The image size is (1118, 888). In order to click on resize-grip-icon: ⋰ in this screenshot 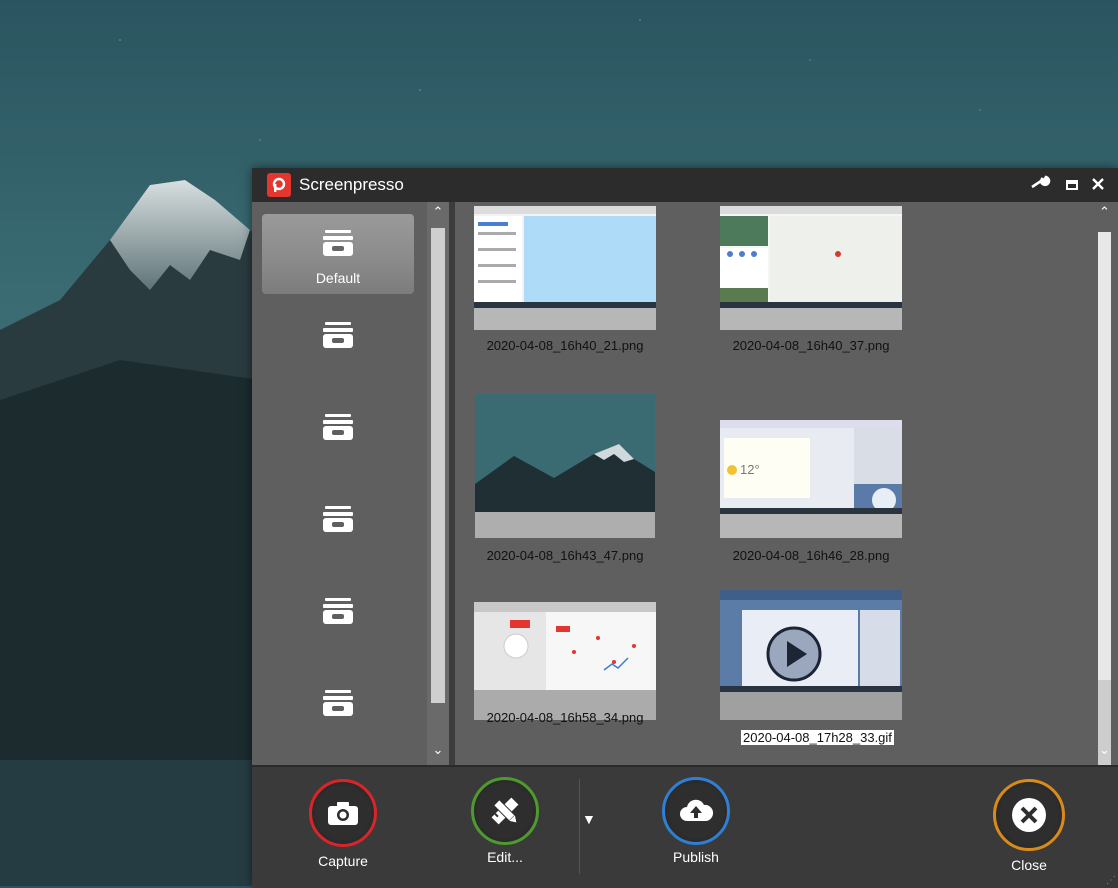, I will do `click(1111, 880)`.